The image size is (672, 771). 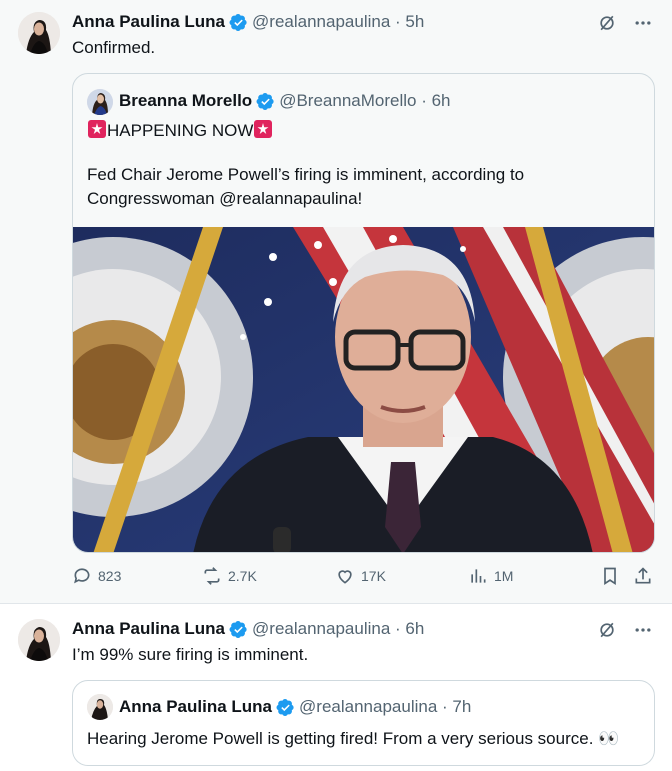 What do you see at coordinates (360, 576) in the screenshot?
I see `like-button: 17K` at bounding box center [360, 576].